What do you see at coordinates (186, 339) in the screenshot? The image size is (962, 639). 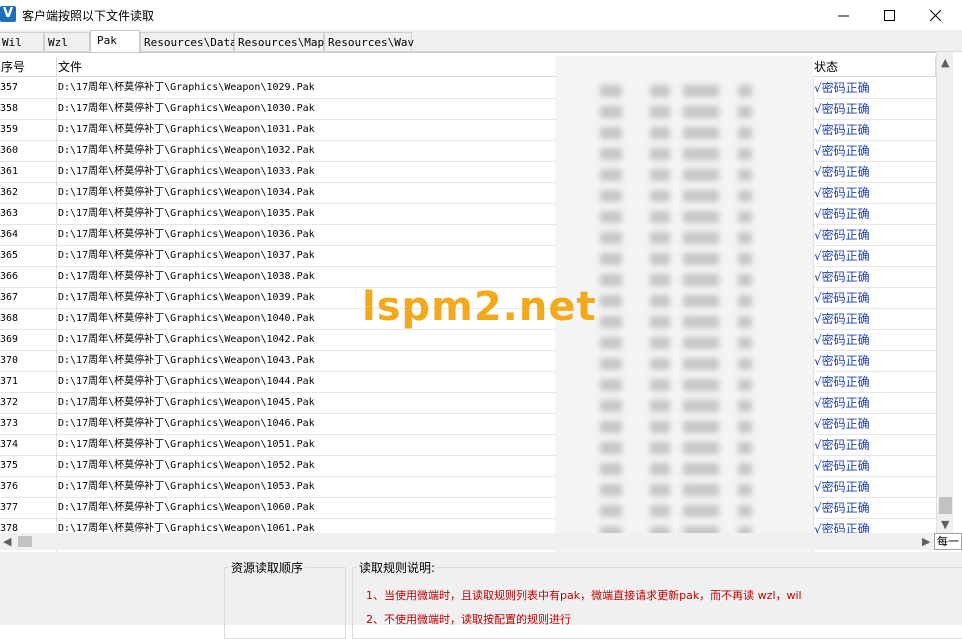 I see `row-file-path: D:\17周年\杯莫停补丁\Graphics\Weapon\1042.Pak` at bounding box center [186, 339].